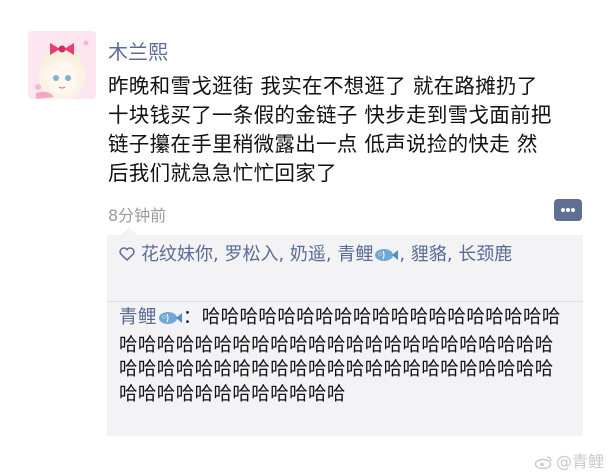  I want to click on likes-list: 花纹妹你, 罗松入, 奶遥, 青鲤, 貍貉, 长颈鹿, so click(344, 256).